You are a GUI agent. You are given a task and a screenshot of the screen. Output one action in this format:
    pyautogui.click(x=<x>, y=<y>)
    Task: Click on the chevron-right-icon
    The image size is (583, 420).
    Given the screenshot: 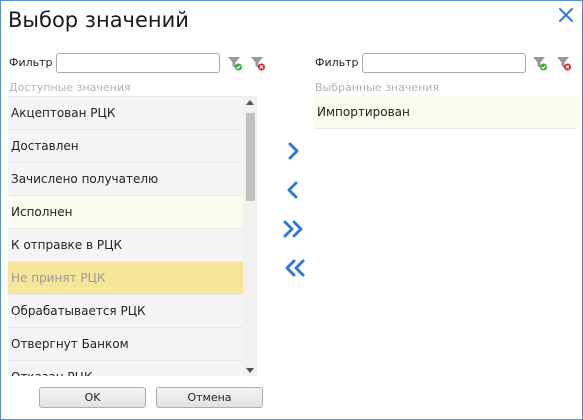 What is the action you would take?
    pyautogui.click(x=294, y=151)
    